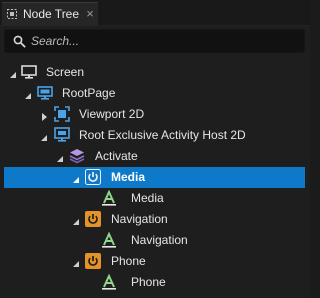 This screenshot has height=298, width=320. I want to click on tree-row-navigation-text: Navigation, so click(154, 240).